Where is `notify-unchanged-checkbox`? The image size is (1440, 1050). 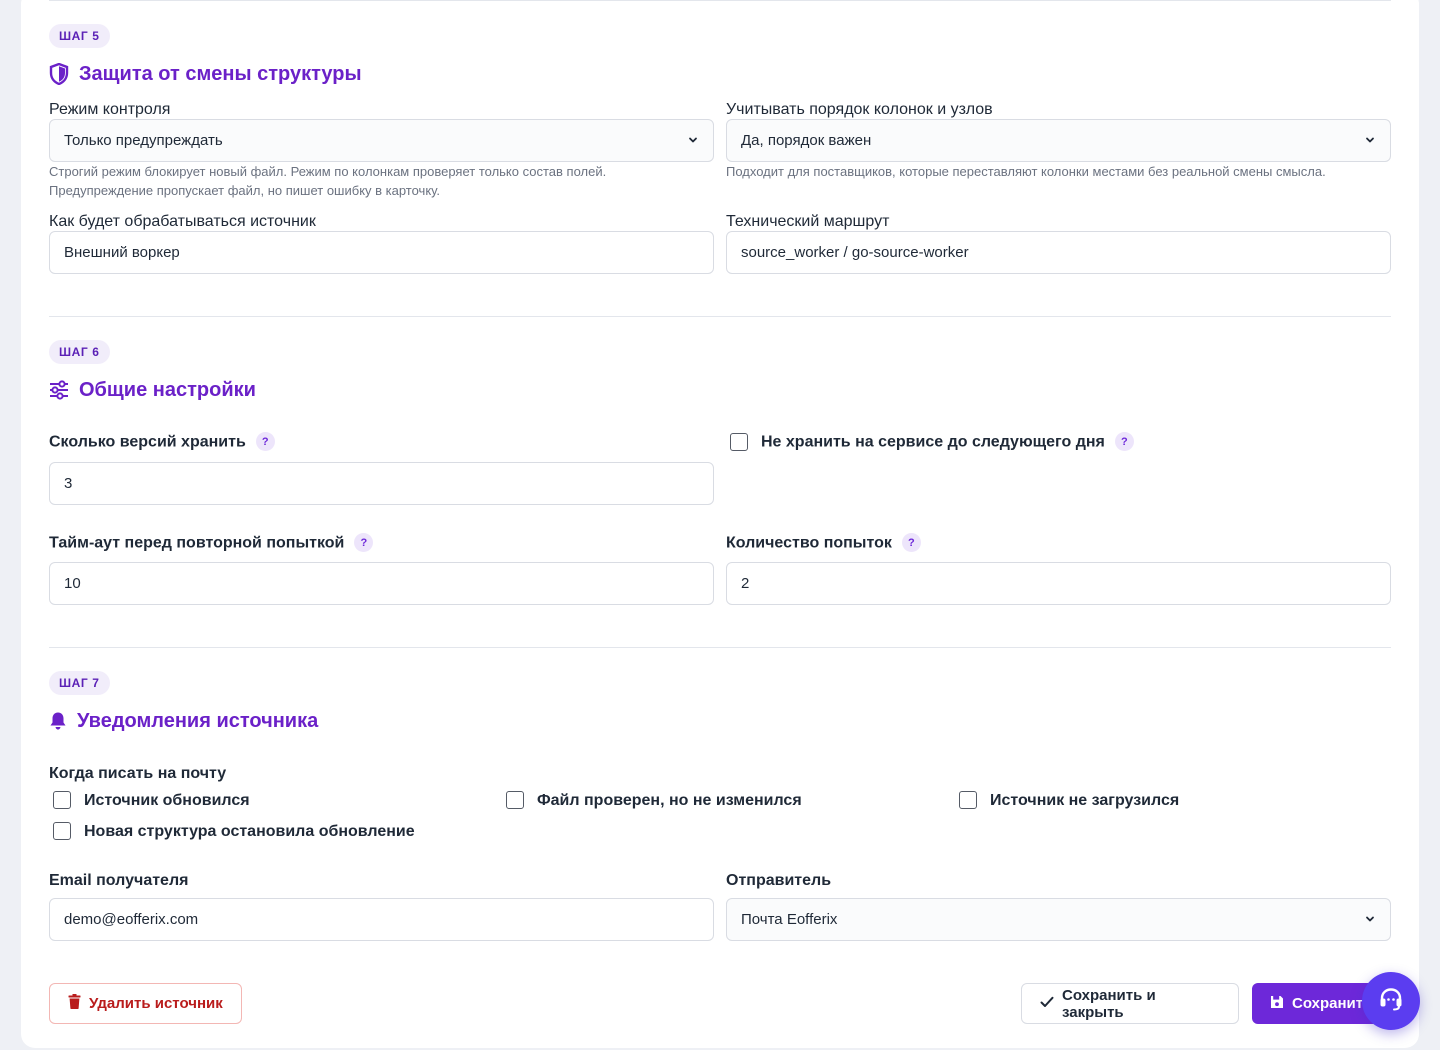 notify-unchanged-checkbox is located at coordinates (515, 800).